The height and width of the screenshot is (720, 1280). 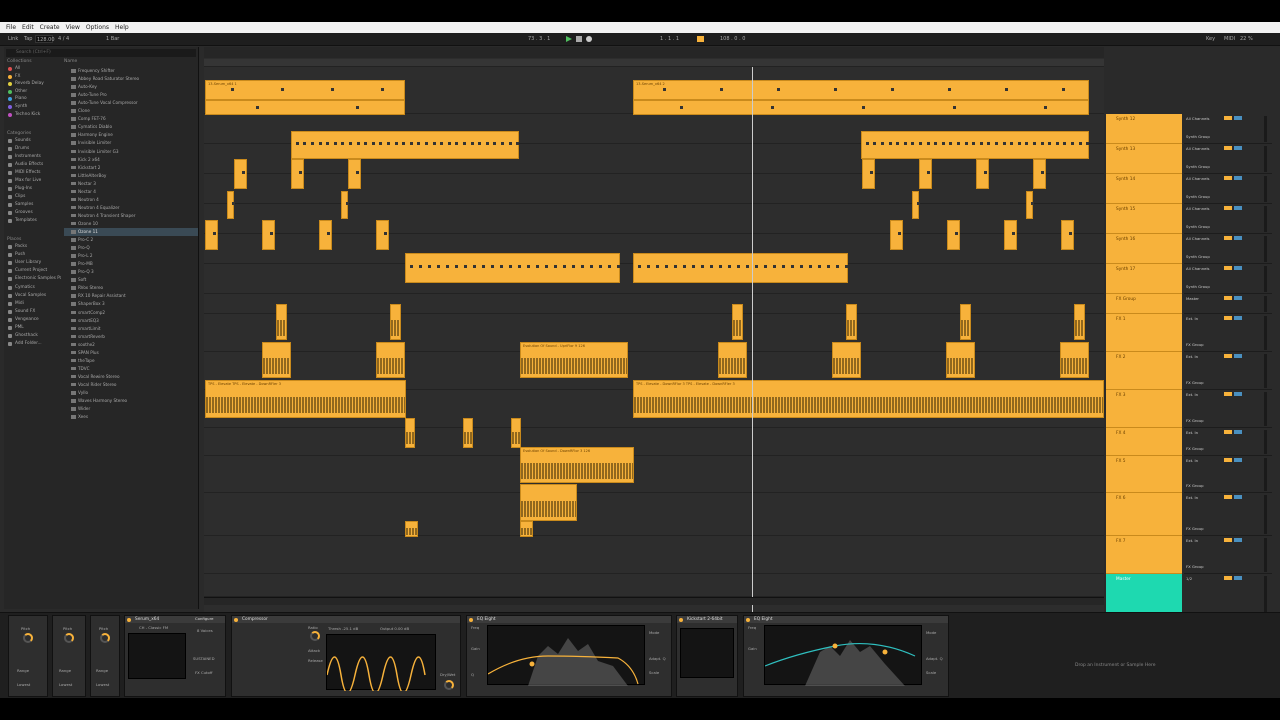 What do you see at coordinates (1144, 304) in the screenshot?
I see `track-header: FX Group` at bounding box center [1144, 304].